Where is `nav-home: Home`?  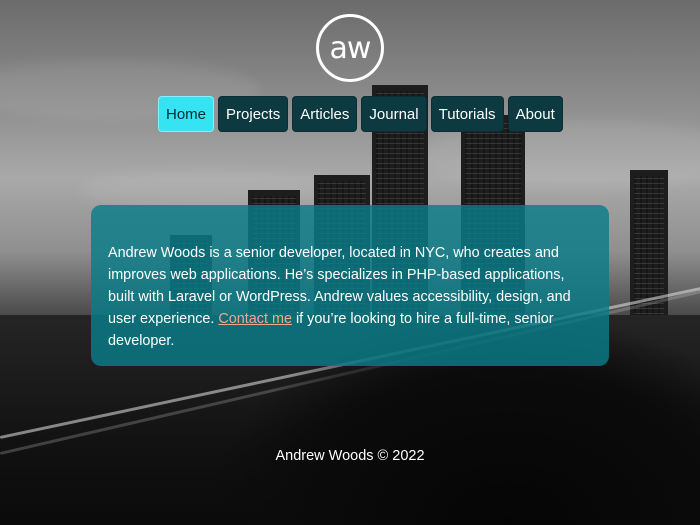 nav-home: Home is located at coordinates (186, 114).